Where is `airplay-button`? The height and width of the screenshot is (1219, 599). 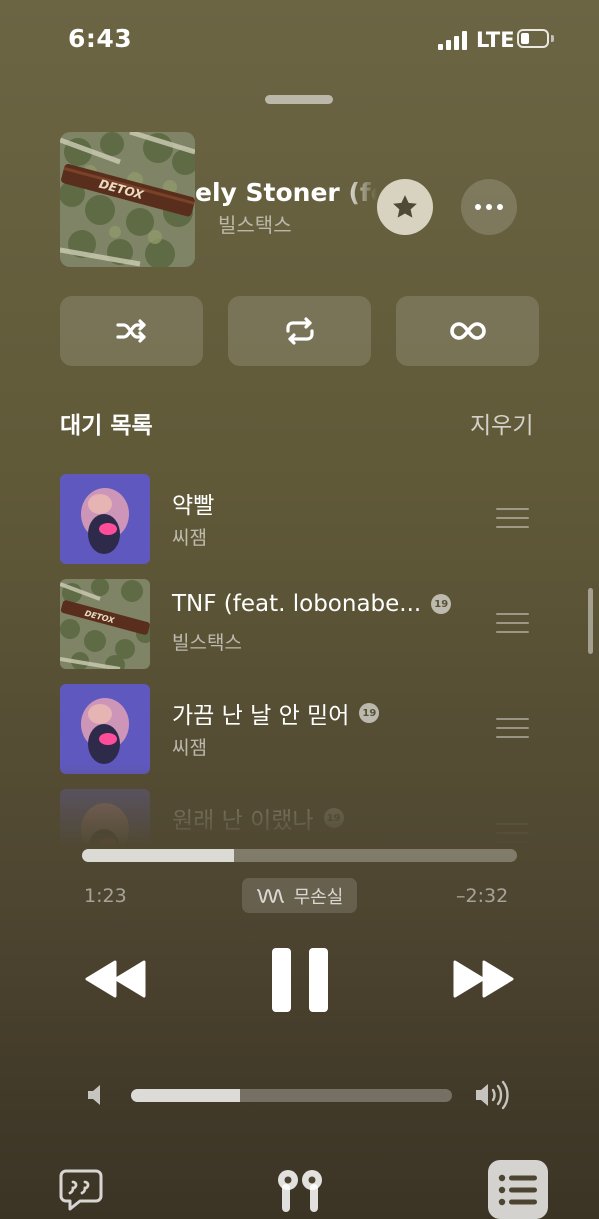 airplay-button is located at coordinates (300, 1191).